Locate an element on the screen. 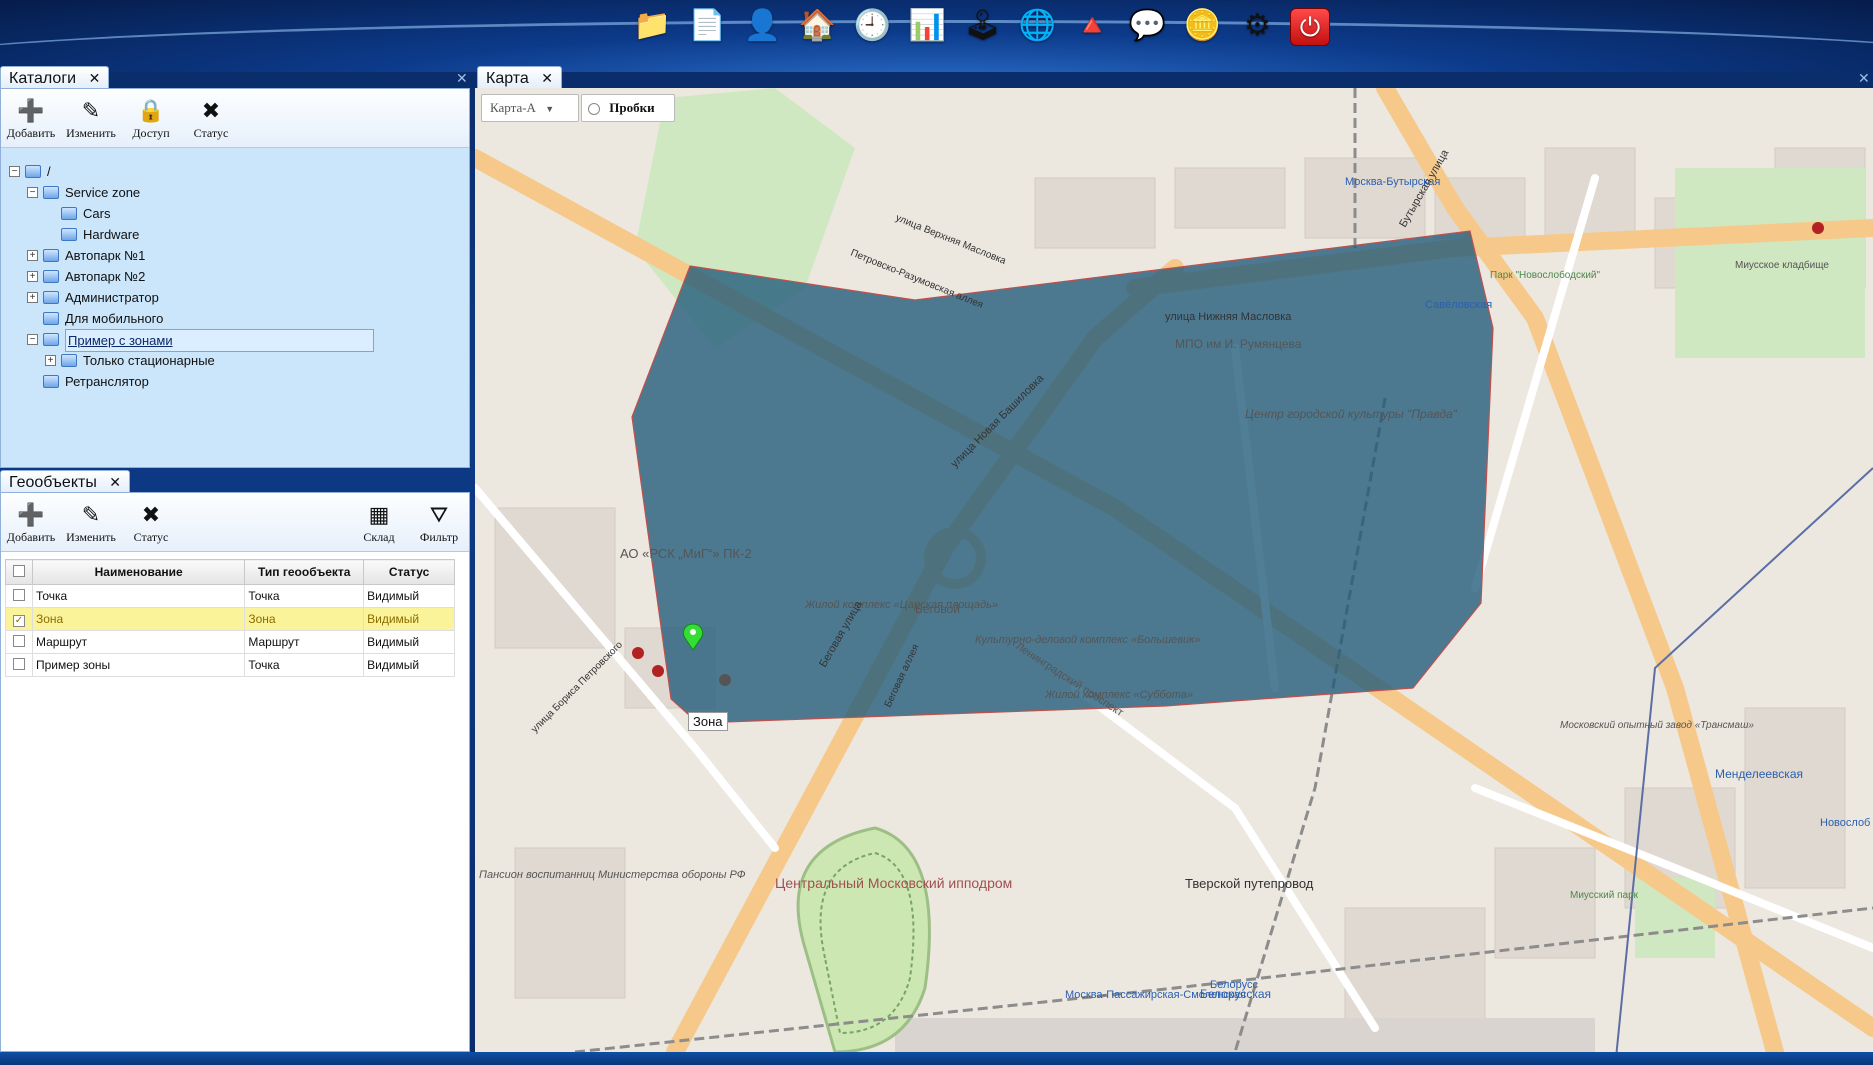  button-icon: 🔒 is located at coordinates (151, 110).